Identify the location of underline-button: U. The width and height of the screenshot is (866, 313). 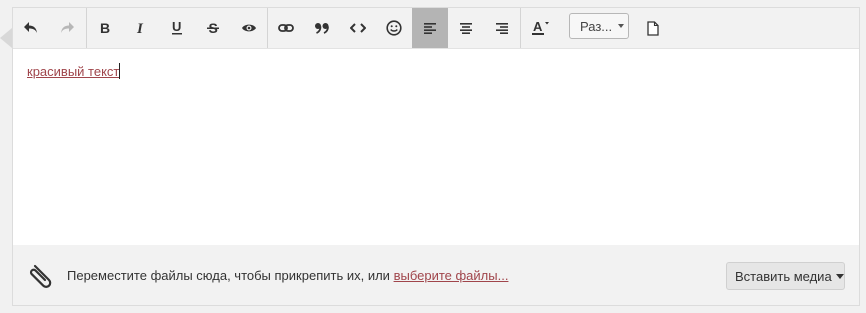
(177, 28).